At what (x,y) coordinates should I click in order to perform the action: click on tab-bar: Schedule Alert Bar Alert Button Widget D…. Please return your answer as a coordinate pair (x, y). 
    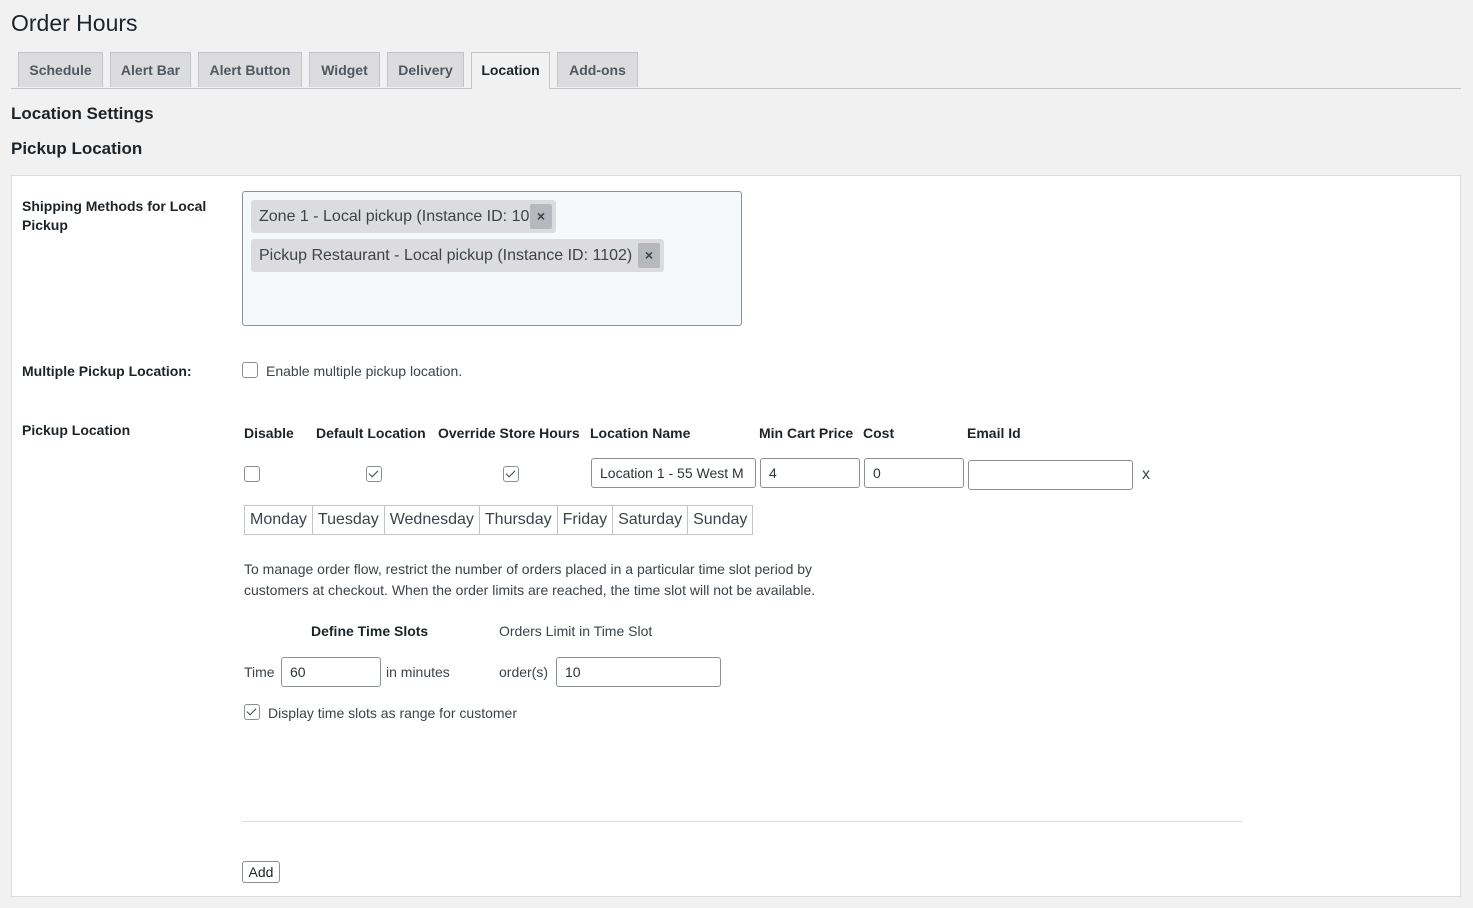
    Looking at the image, I should click on (736, 70).